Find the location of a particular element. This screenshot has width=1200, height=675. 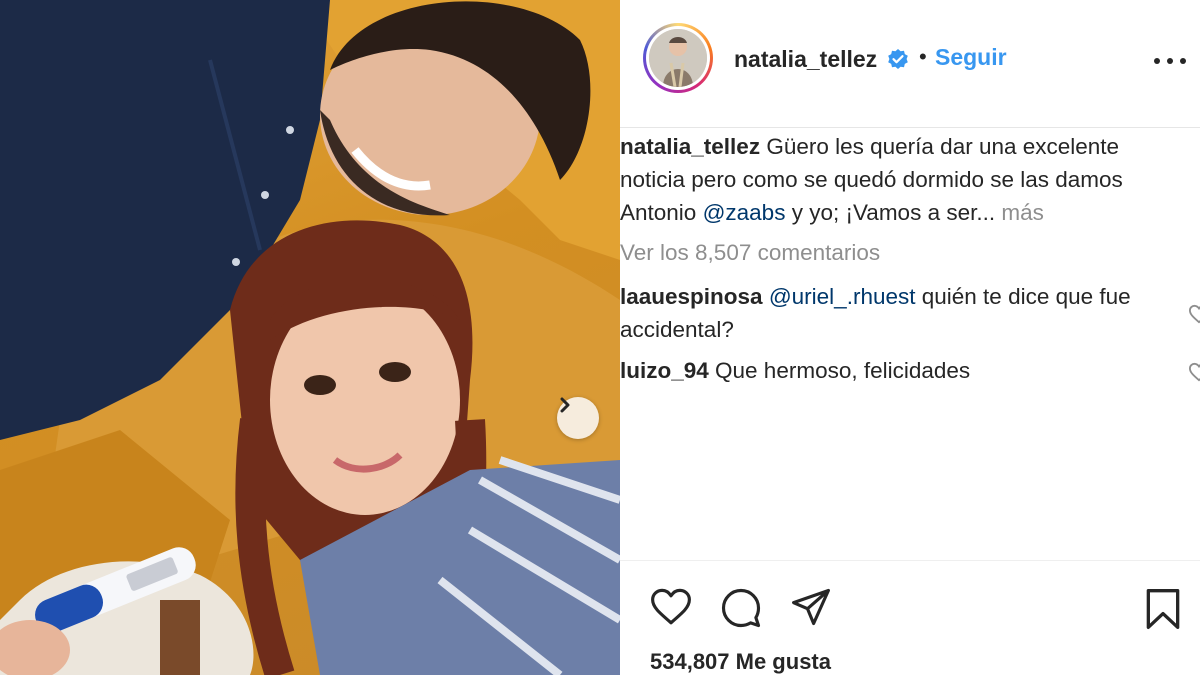

heart-icon is located at coordinates (671, 607).